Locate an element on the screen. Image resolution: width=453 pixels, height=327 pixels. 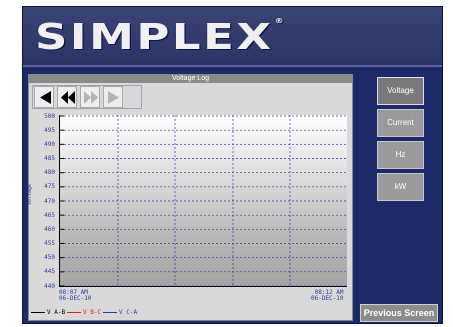
y-tick-label: 475 is located at coordinates (49, 187).